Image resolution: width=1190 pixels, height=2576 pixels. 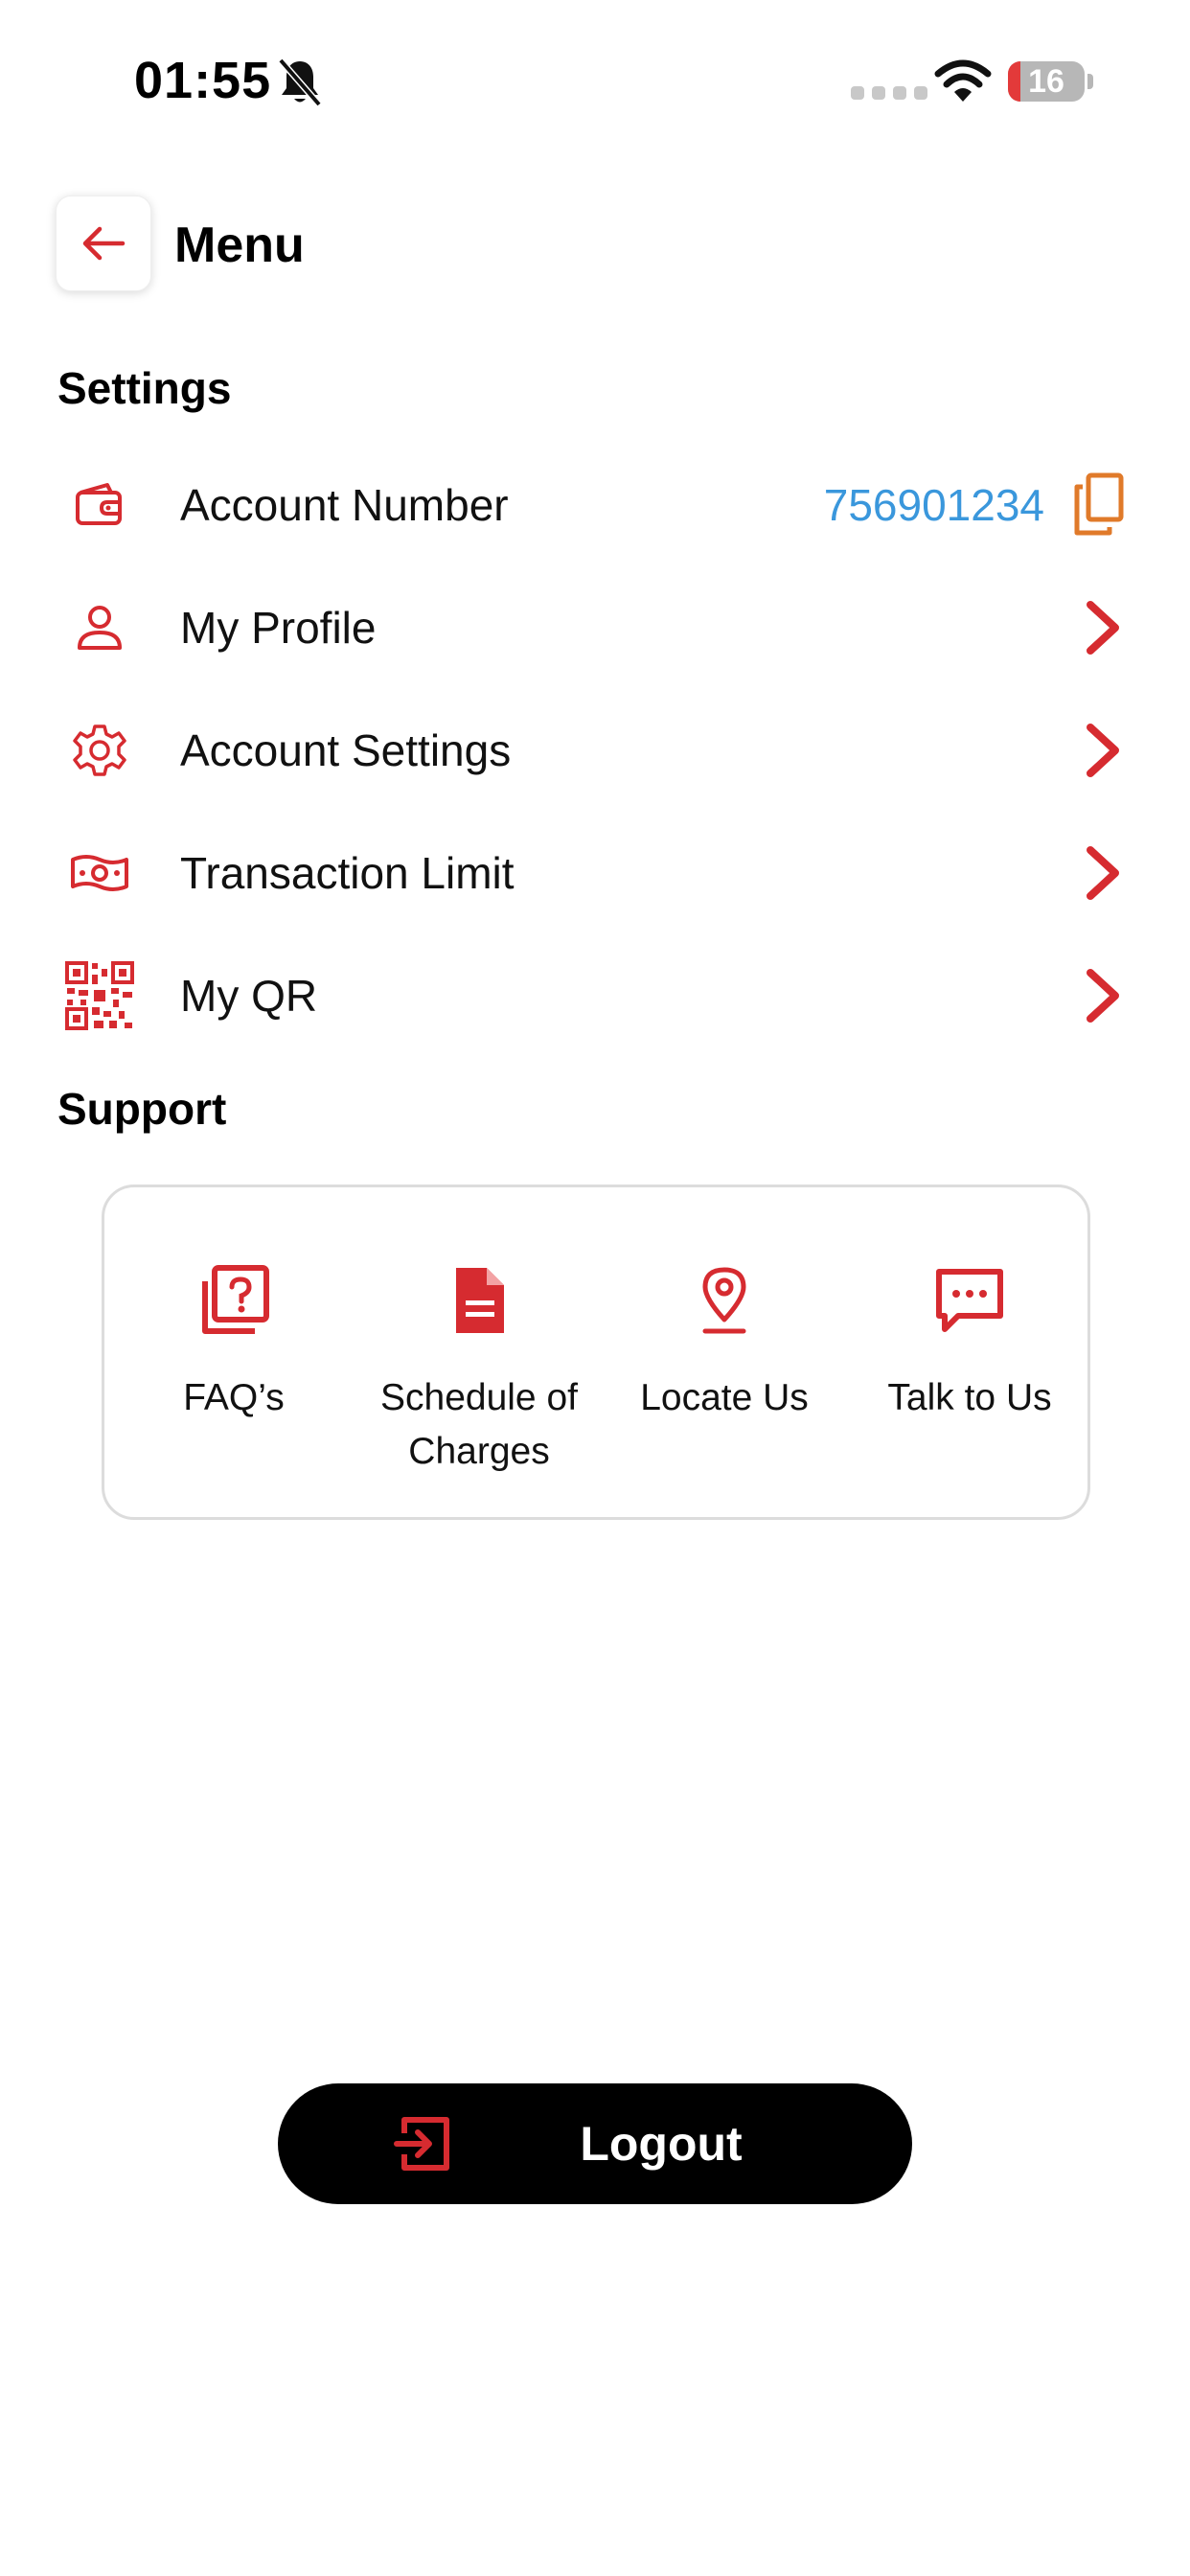 I want to click on chat-icon, so click(x=969, y=1300).